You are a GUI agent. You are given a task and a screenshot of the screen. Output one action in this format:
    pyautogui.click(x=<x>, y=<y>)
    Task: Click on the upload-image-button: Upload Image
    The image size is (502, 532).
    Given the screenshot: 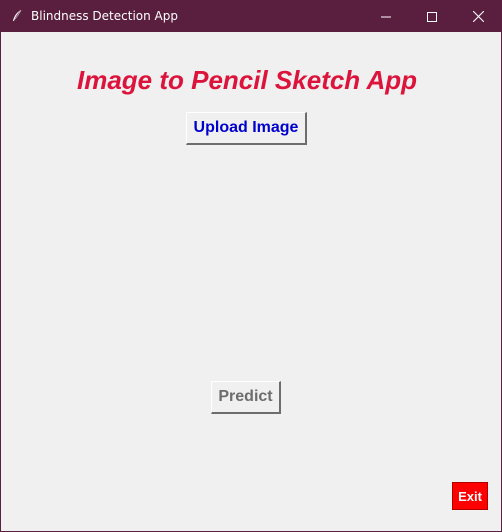 What is the action you would take?
    pyautogui.click(x=246, y=128)
    